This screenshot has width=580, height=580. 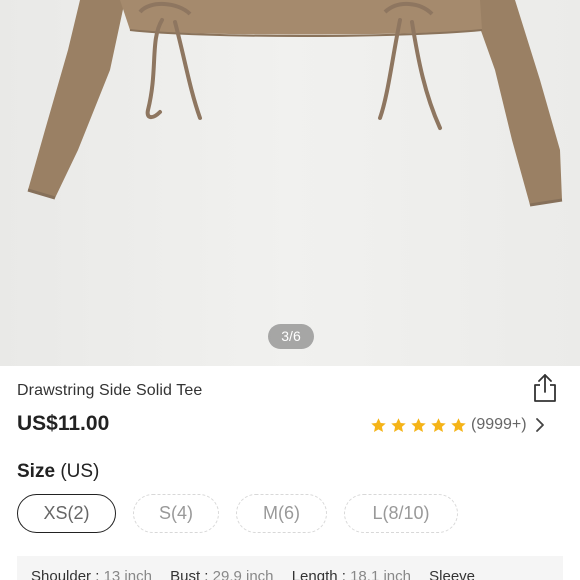 What do you see at coordinates (401, 513) in the screenshot?
I see `size-option-l: L(8/10)` at bounding box center [401, 513].